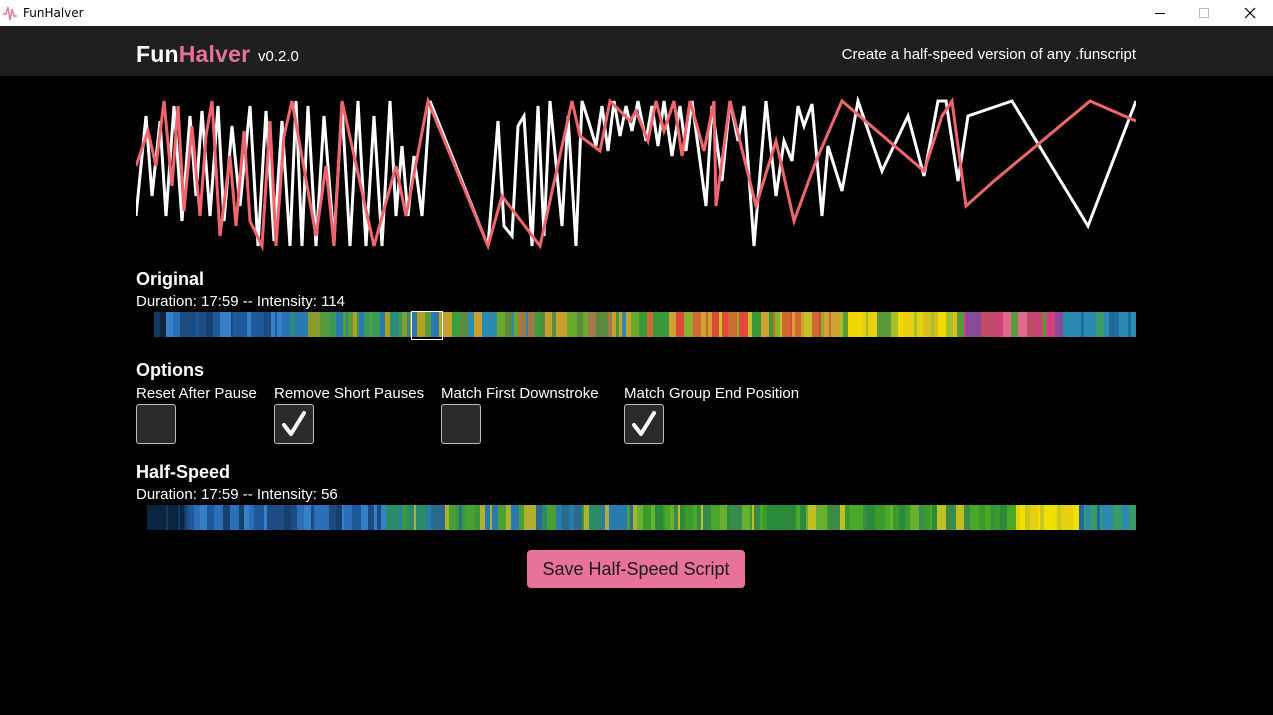 This screenshot has width=1273, height=715. What do you see at coordinates (636, 324) in the screenshot?
I see `original-heatmap` at bounding box center [636, 324].